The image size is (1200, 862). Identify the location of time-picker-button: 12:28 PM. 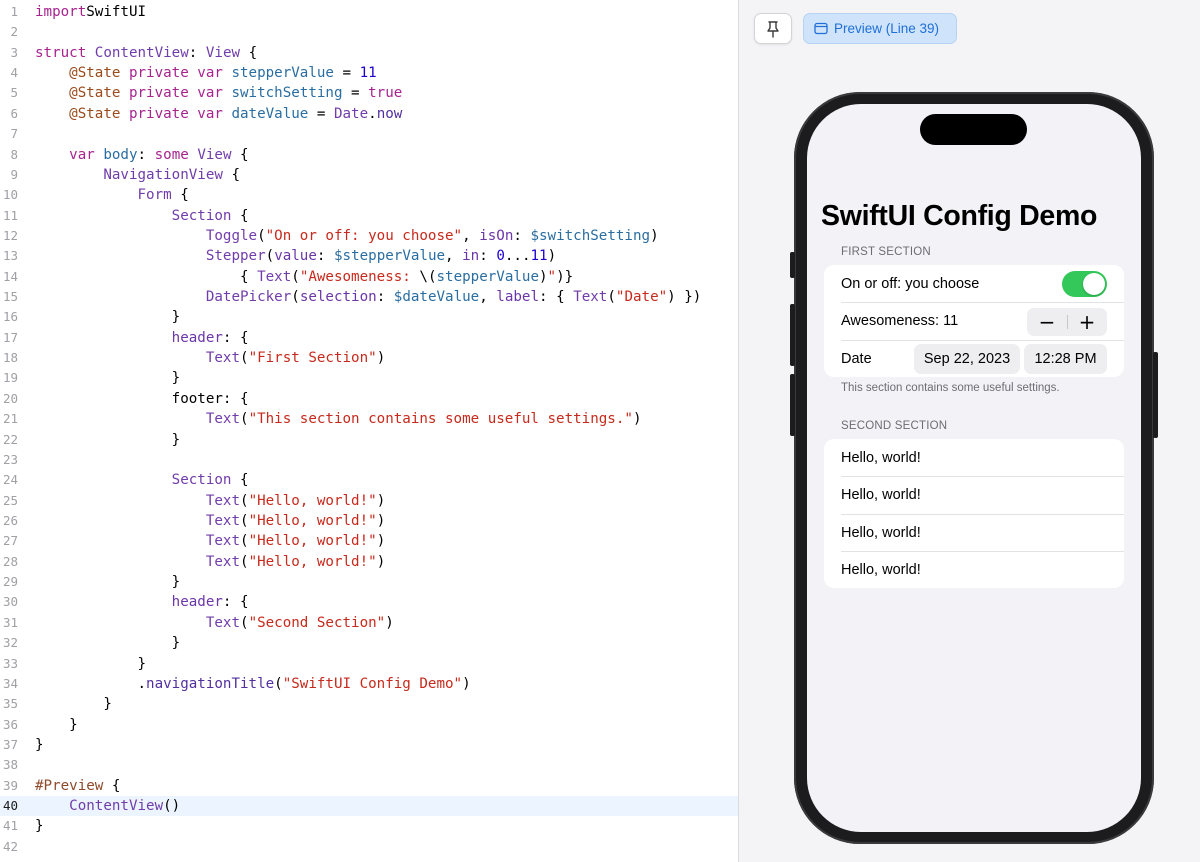
(1065, 358).